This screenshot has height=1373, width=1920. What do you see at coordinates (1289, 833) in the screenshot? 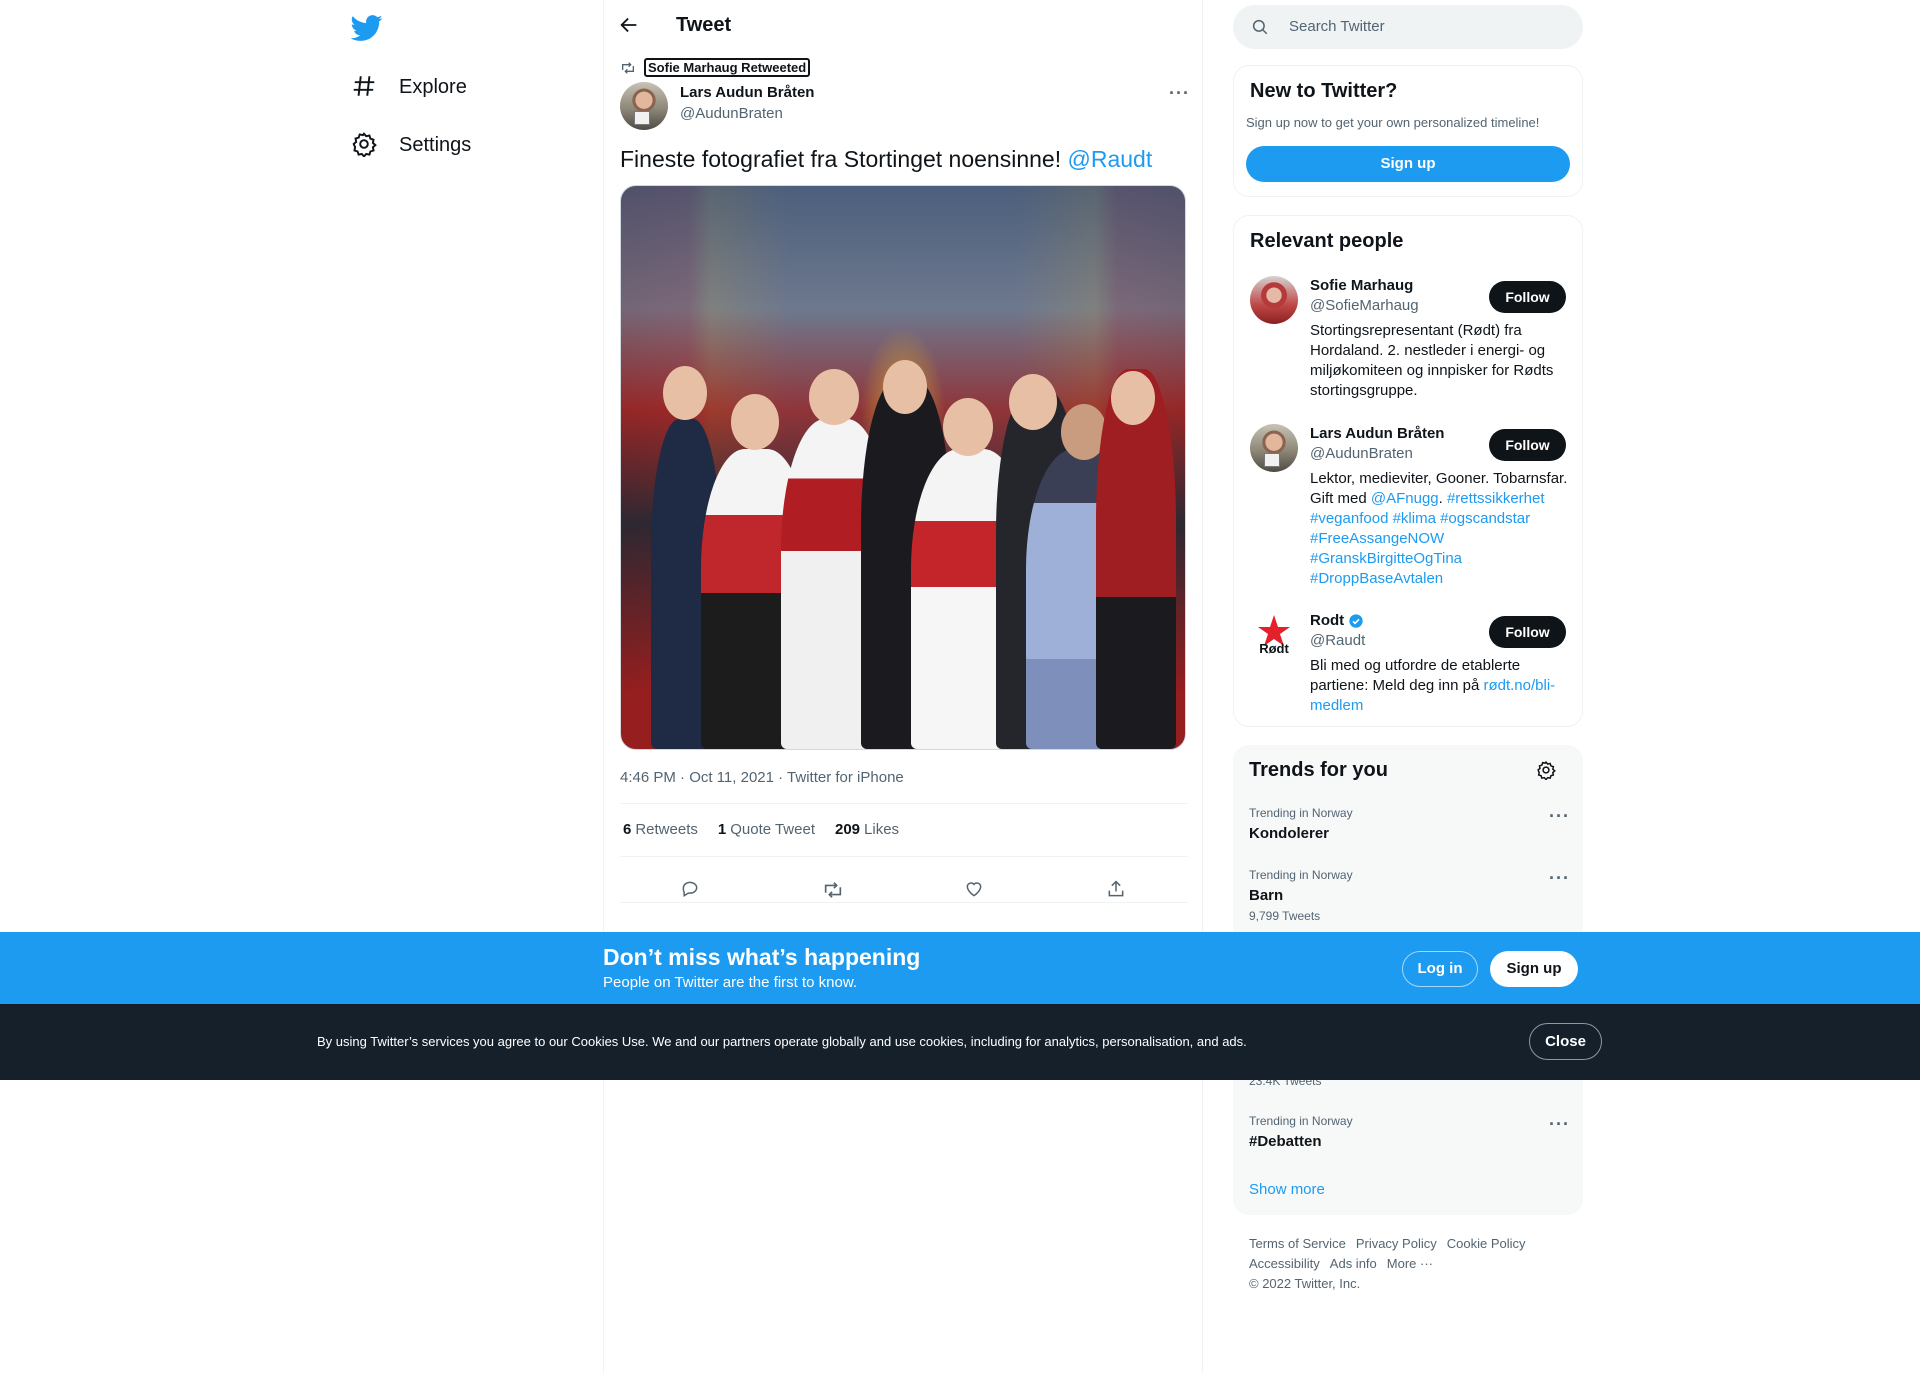
I see `trend-name: Kondolerer` at bounding box center [1289, 833].